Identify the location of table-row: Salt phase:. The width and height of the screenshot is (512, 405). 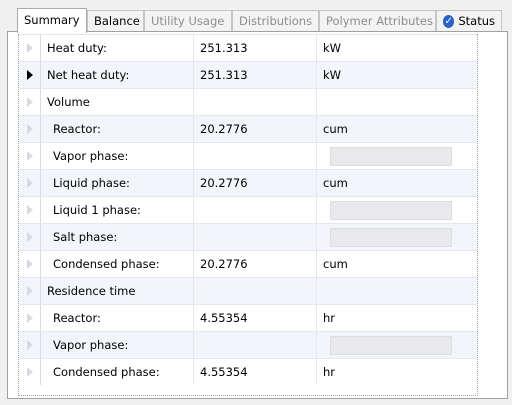
(248, 236).